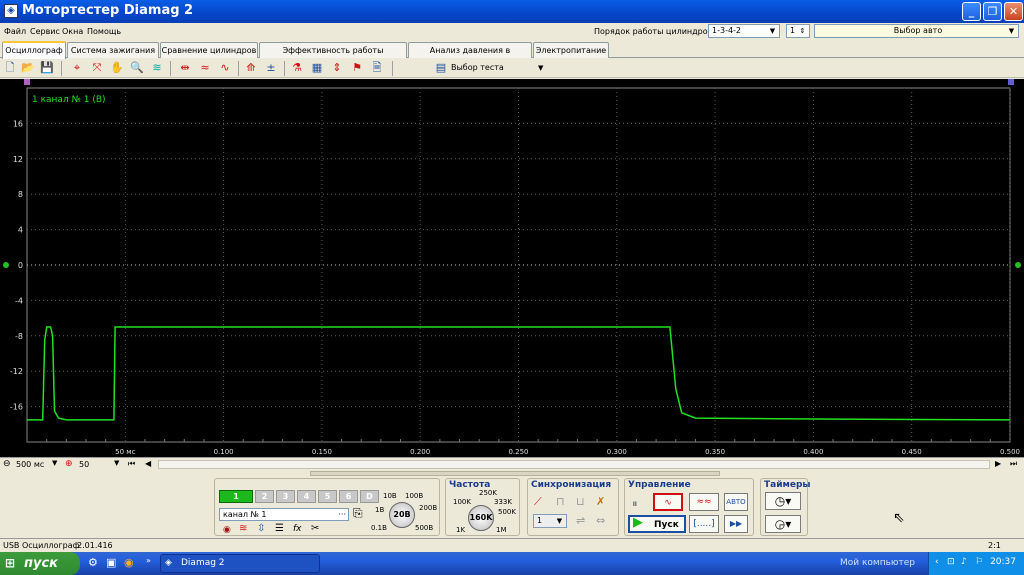 Image resolution: width=1024 pixels, height=575 pixels. Describe the element at coordinates (1013, 11) in the screenshot. I see `close-button: ✕` at that location.